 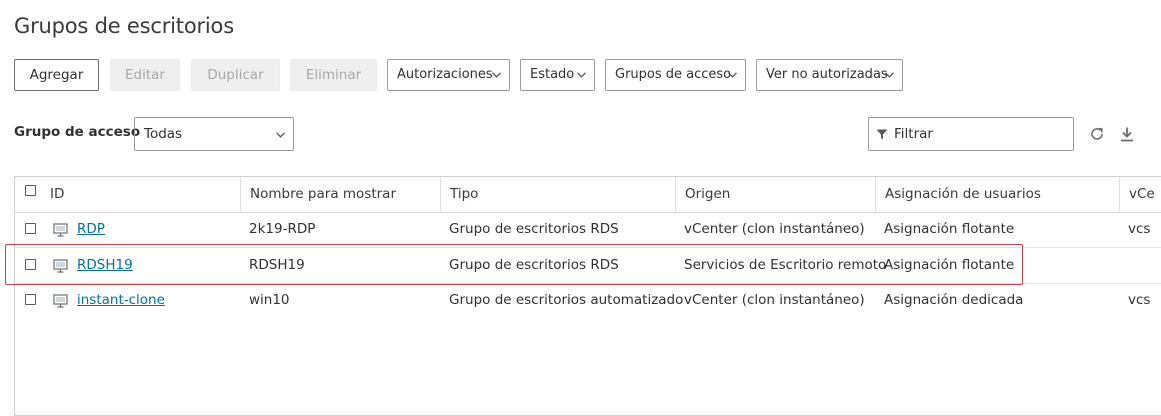 I want to click on access-group-value: Todas, so click(x=163, y=134).